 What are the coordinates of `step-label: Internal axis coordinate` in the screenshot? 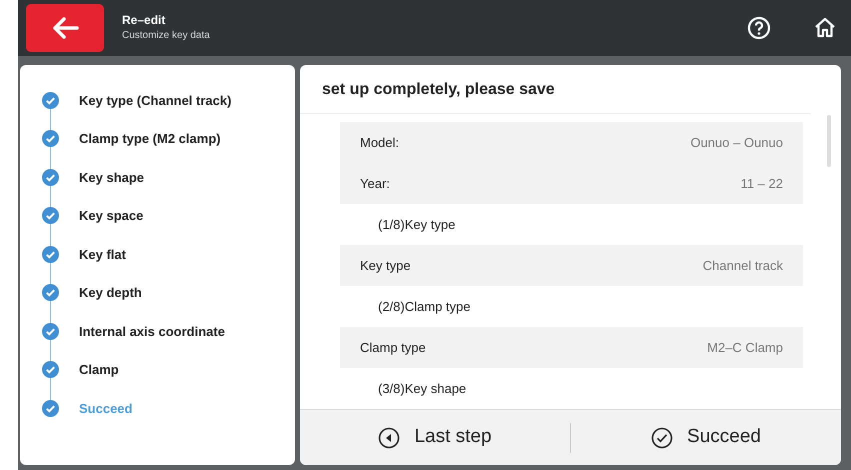 It's located at (152, 331).